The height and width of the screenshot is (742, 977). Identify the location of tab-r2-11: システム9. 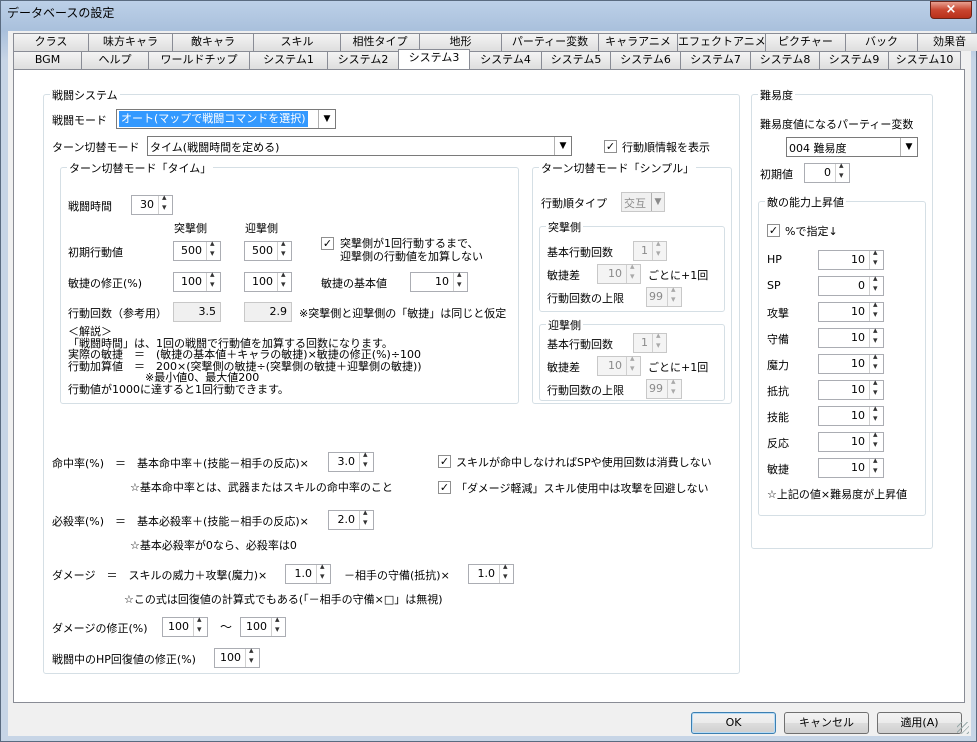
(854, 60).